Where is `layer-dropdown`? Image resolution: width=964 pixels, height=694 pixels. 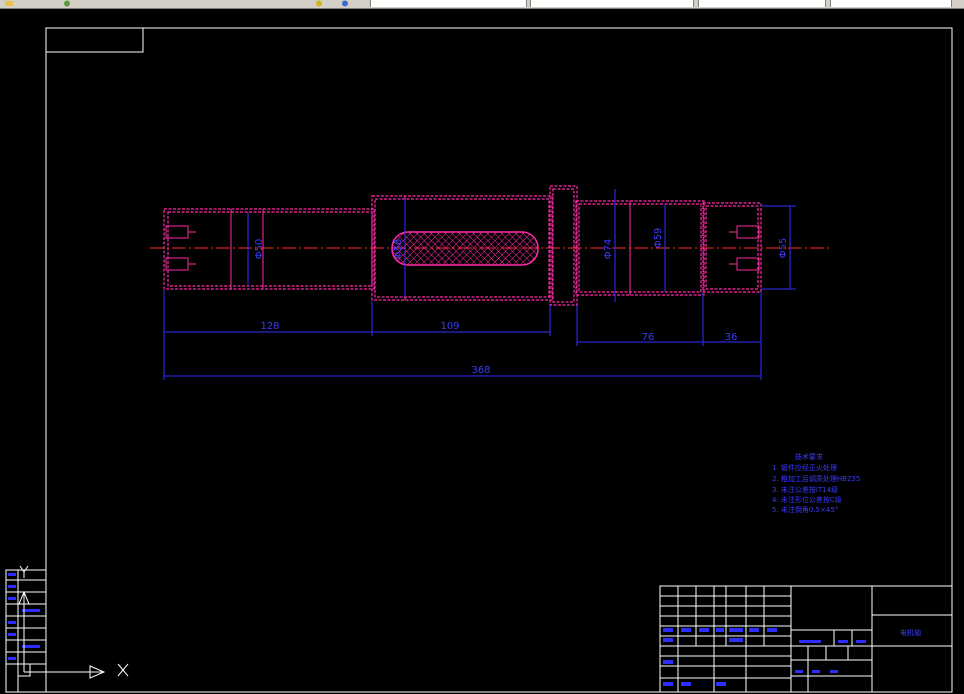
layer-dropdown is located at coordinates (448, 3).